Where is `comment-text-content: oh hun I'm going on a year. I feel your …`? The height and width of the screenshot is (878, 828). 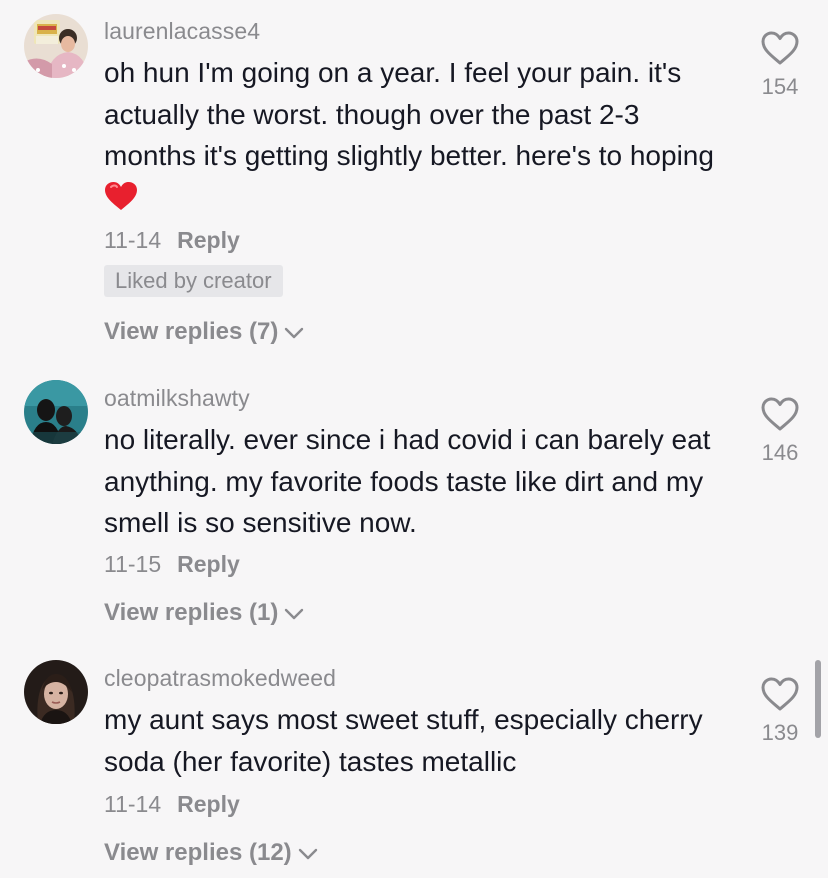
comment-text-content: oh hun I'm going on a year. I feel your … is located at coordinates (409, 114).